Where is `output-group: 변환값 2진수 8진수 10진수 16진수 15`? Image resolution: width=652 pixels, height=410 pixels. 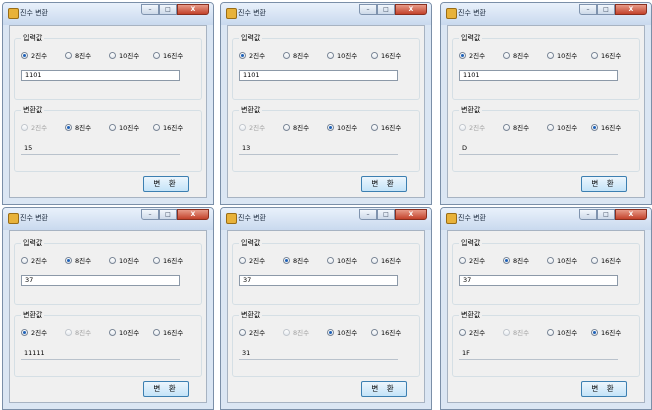
output-group: 변환값 2진수 8진수 10진수 16진수 15 is located at coordinates (108, 138).